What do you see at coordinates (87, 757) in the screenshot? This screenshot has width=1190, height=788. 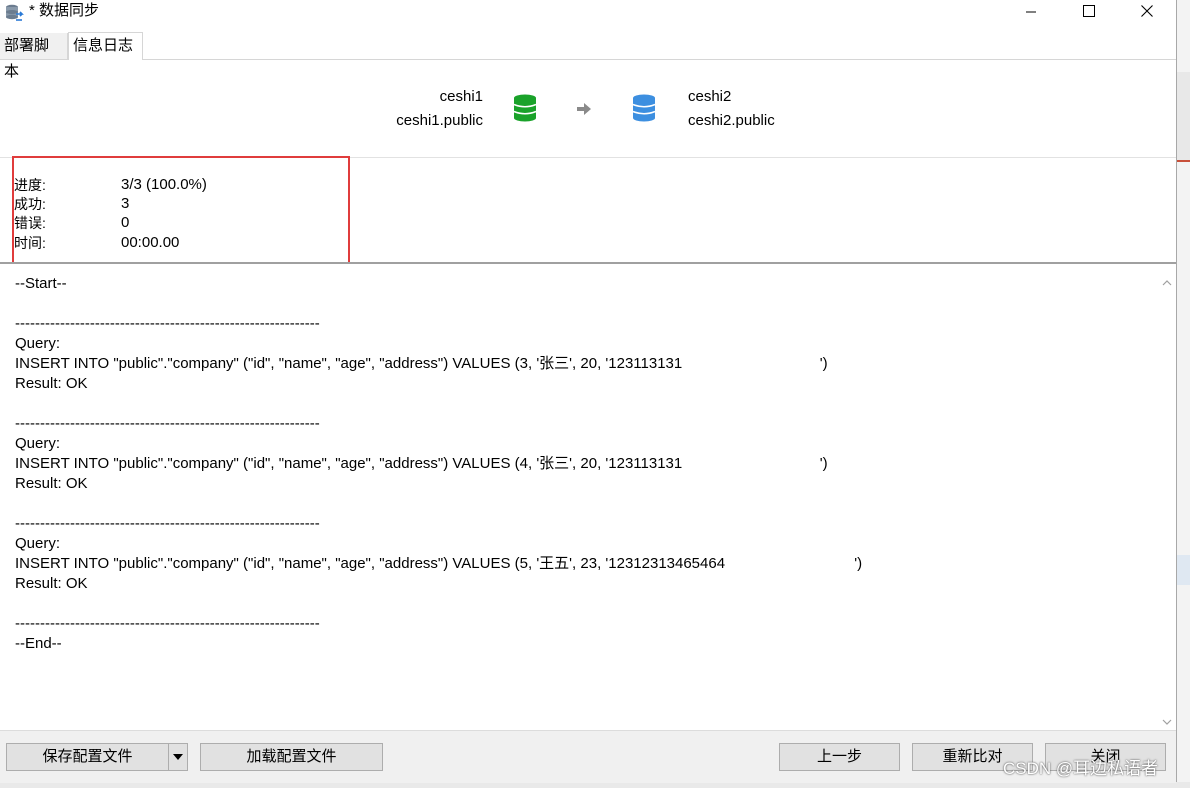 I see `save-config-button: 保存配置文件` at bounding box center [87, 757].